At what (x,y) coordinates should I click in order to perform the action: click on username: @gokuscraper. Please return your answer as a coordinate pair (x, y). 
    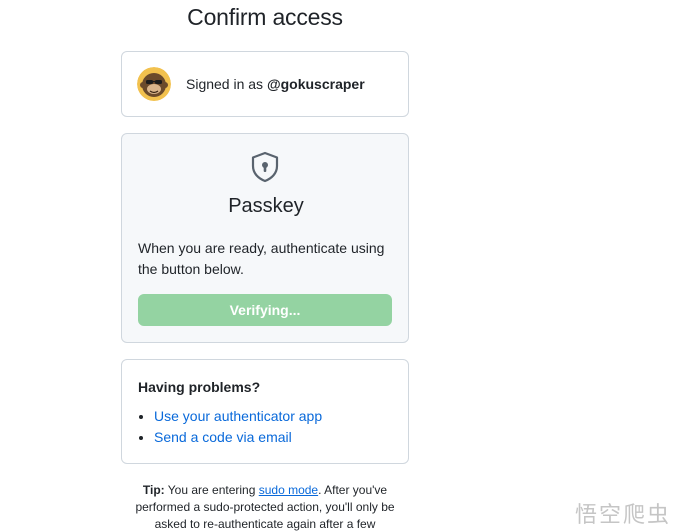
    Looking at the image, I should click on (315, 84).